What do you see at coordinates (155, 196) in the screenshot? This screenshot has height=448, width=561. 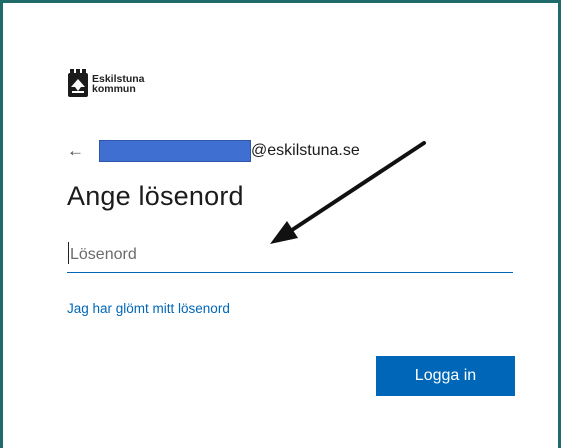 I see `page-title: Ange lösenord` at bounding box center [155, 196].